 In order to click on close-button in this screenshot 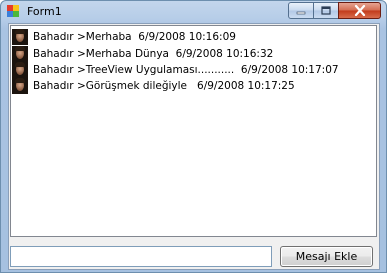, I will do `click(359, 10)`.